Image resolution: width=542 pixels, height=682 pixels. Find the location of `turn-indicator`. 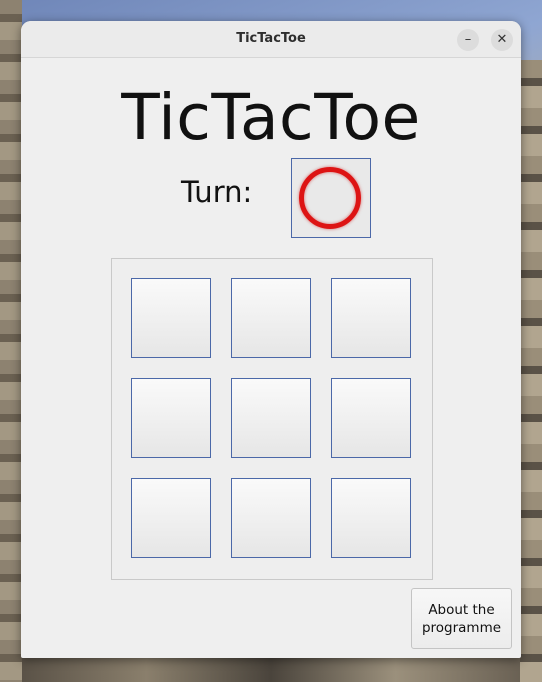

turn-indicator is located at coordinates (331, 198).